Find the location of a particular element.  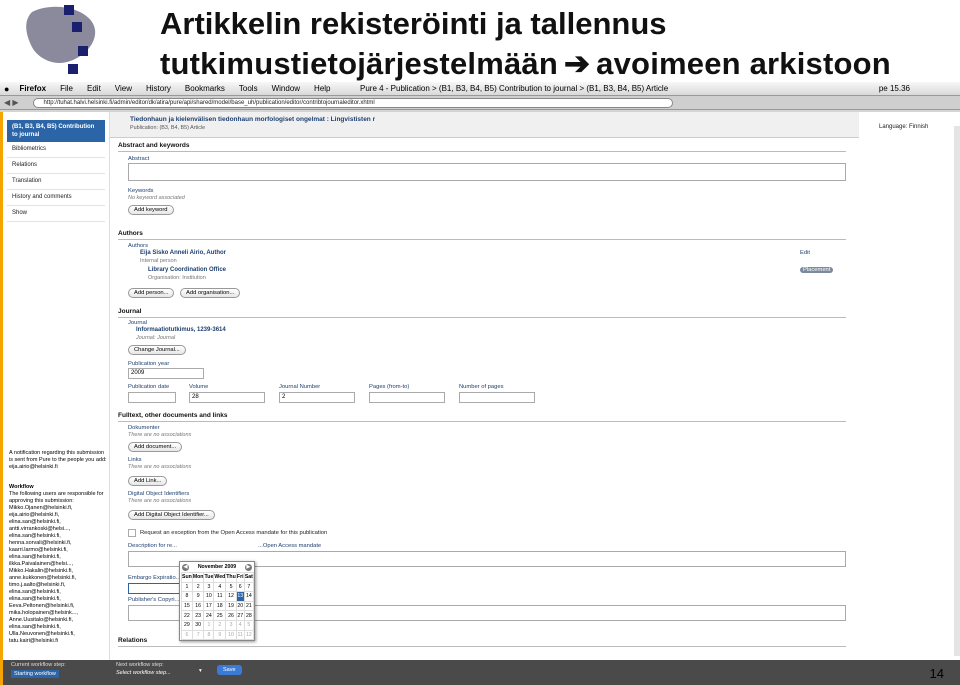

calendar-day: 13 is located at coordinates (240, 596).